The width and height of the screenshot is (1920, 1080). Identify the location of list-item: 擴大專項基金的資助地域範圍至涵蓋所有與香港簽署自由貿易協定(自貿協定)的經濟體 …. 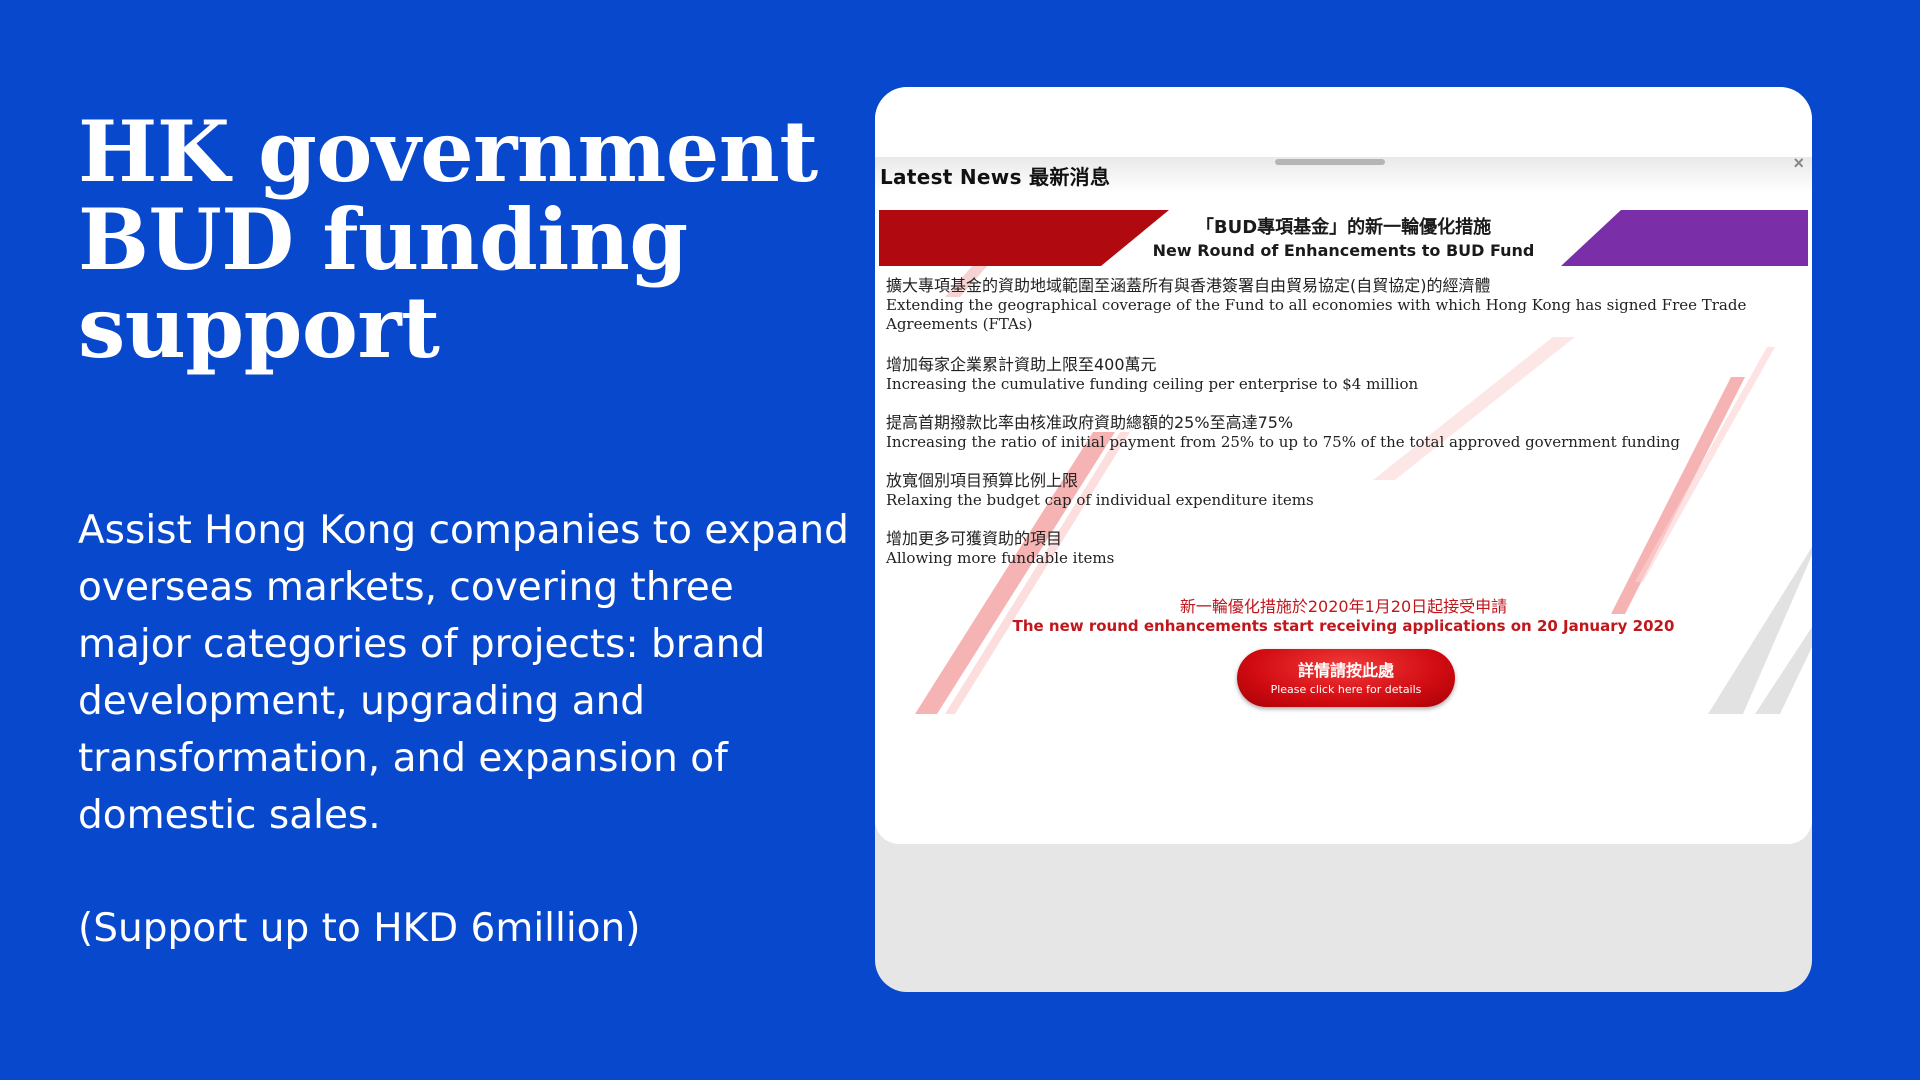
(1345, 305).